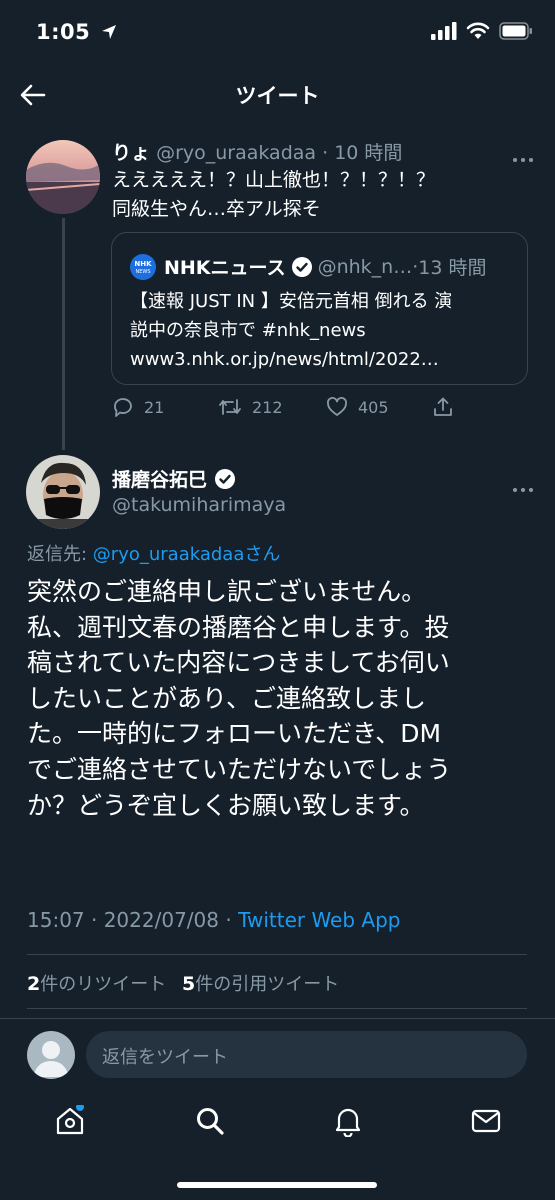  What do you see at coordinates (337, 406) in the screenshot?
I see `like-icon` at bounding box center [337, 406].